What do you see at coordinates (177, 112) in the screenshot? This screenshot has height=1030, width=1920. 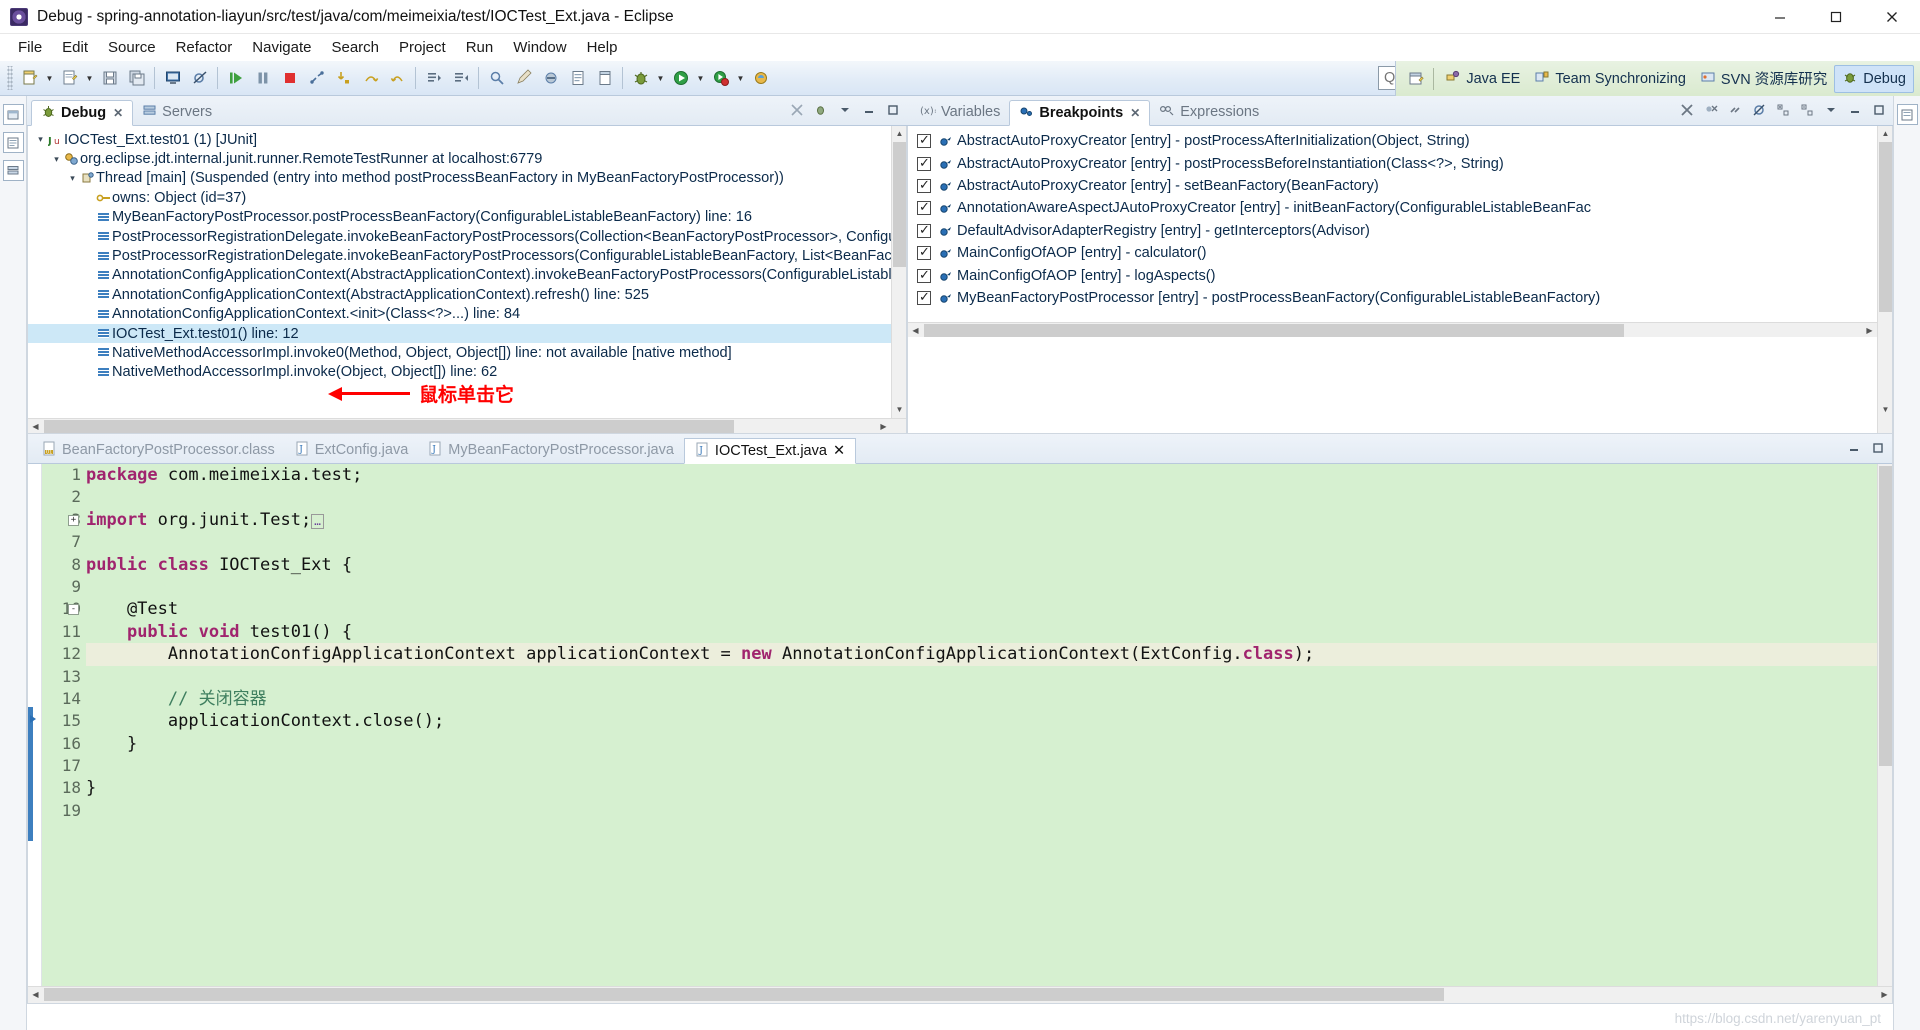 I see `tab-servers: Servers` at bounding box center [177, 112].